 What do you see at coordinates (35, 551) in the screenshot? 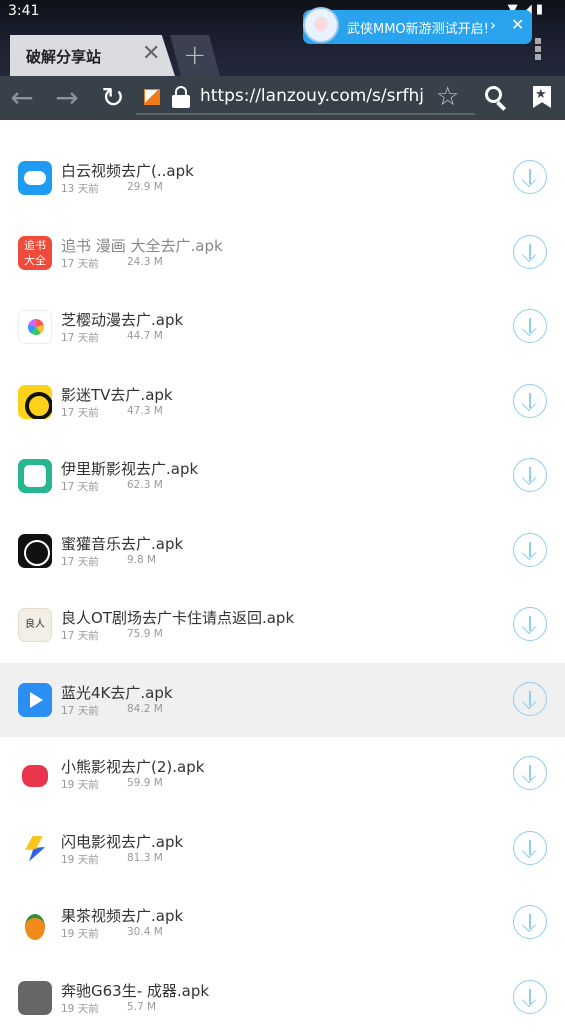
I see `mihuo-icon` at bounding box center [35, 551].